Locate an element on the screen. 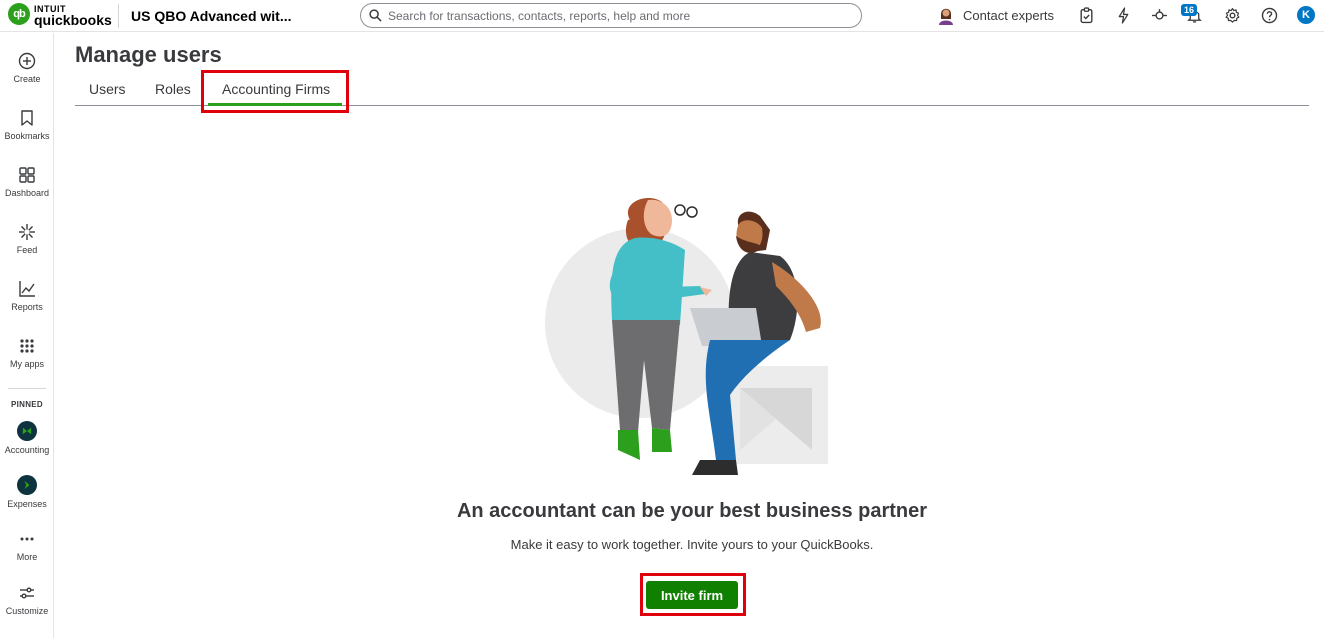 This screenshot has width=1324, height=638. help-icon is located at coordinates (1269, 15).